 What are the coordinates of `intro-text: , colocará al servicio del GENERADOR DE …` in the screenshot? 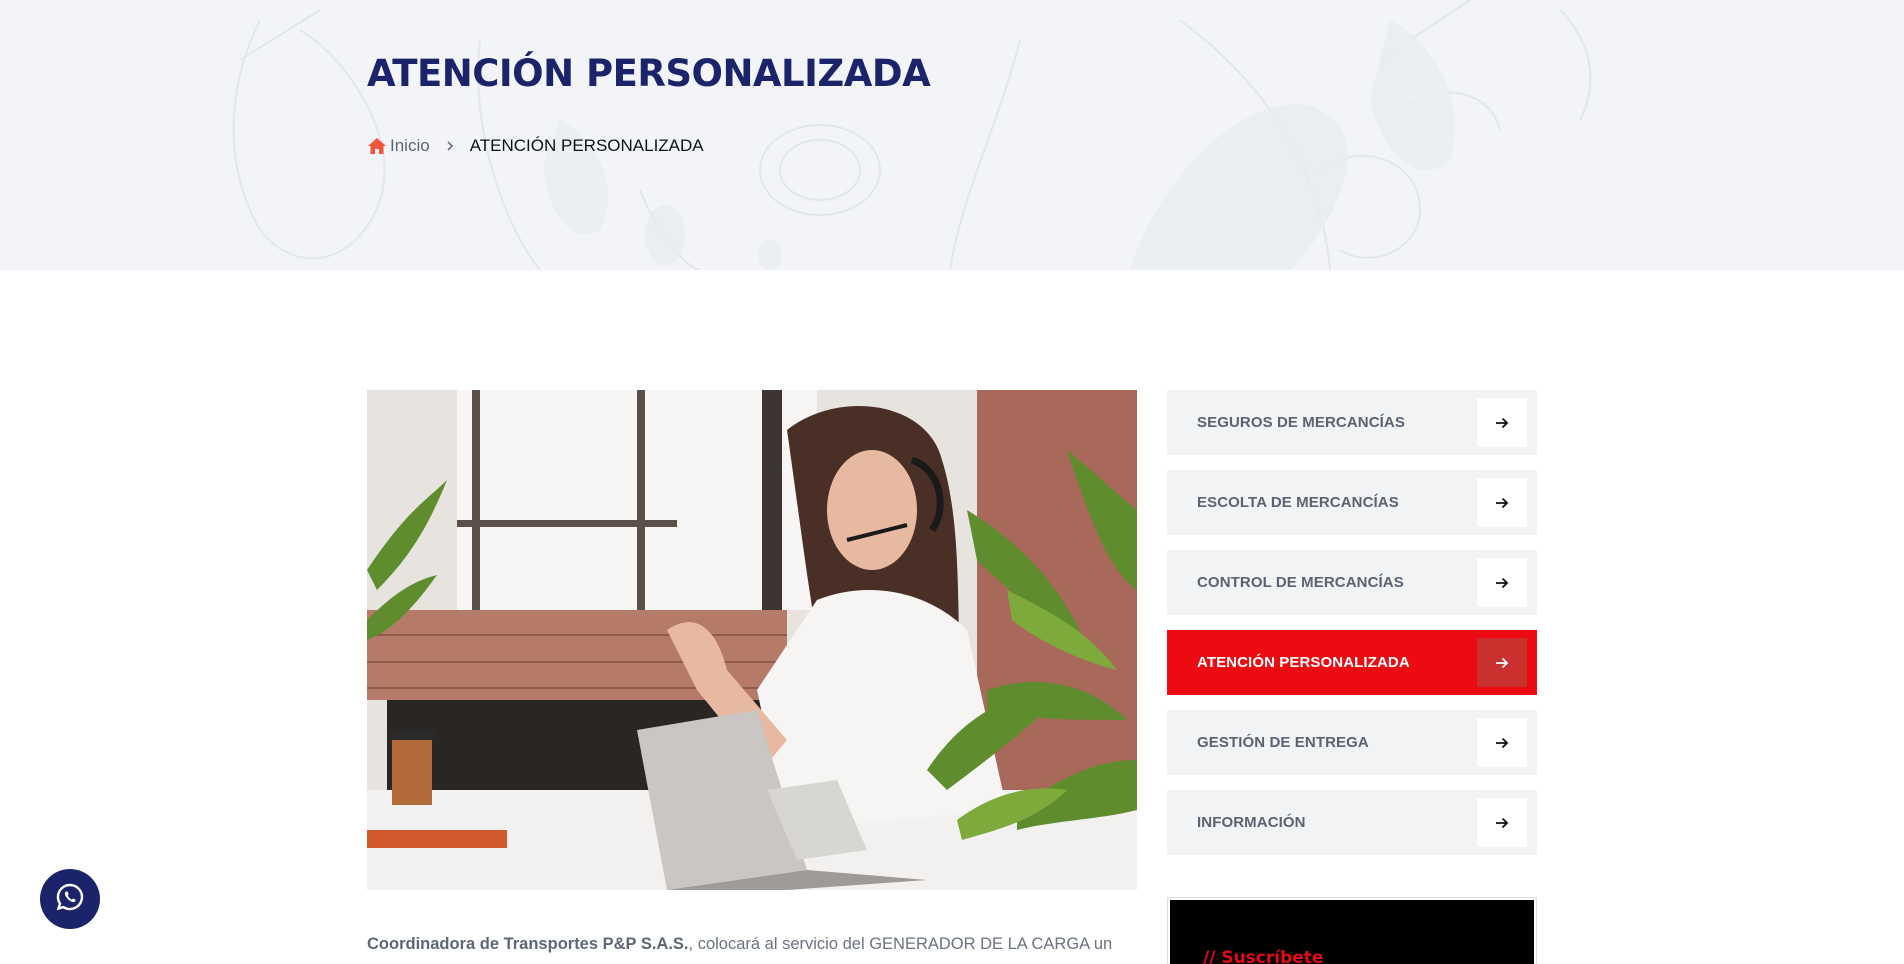 It's located at (900, 944).